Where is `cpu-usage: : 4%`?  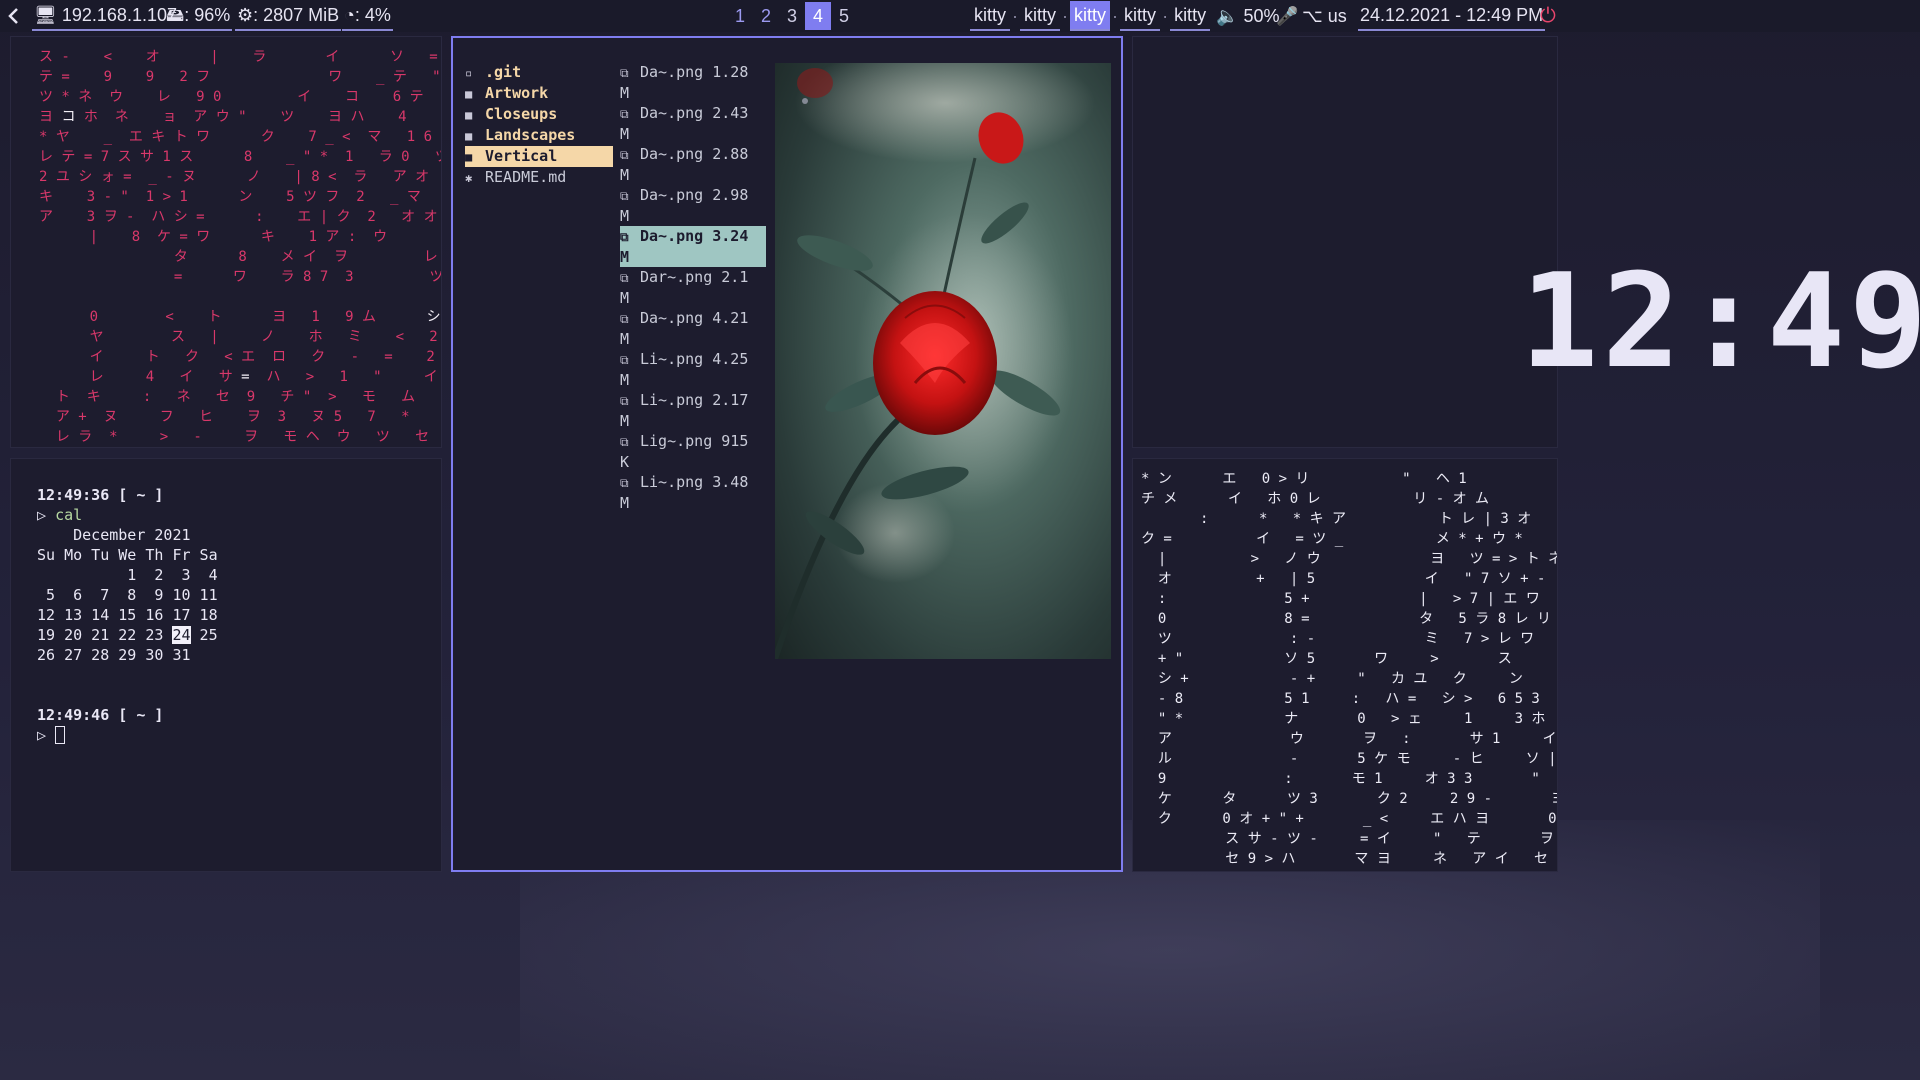
cpu-usage: : 4% is located at coordinates (372, 15).